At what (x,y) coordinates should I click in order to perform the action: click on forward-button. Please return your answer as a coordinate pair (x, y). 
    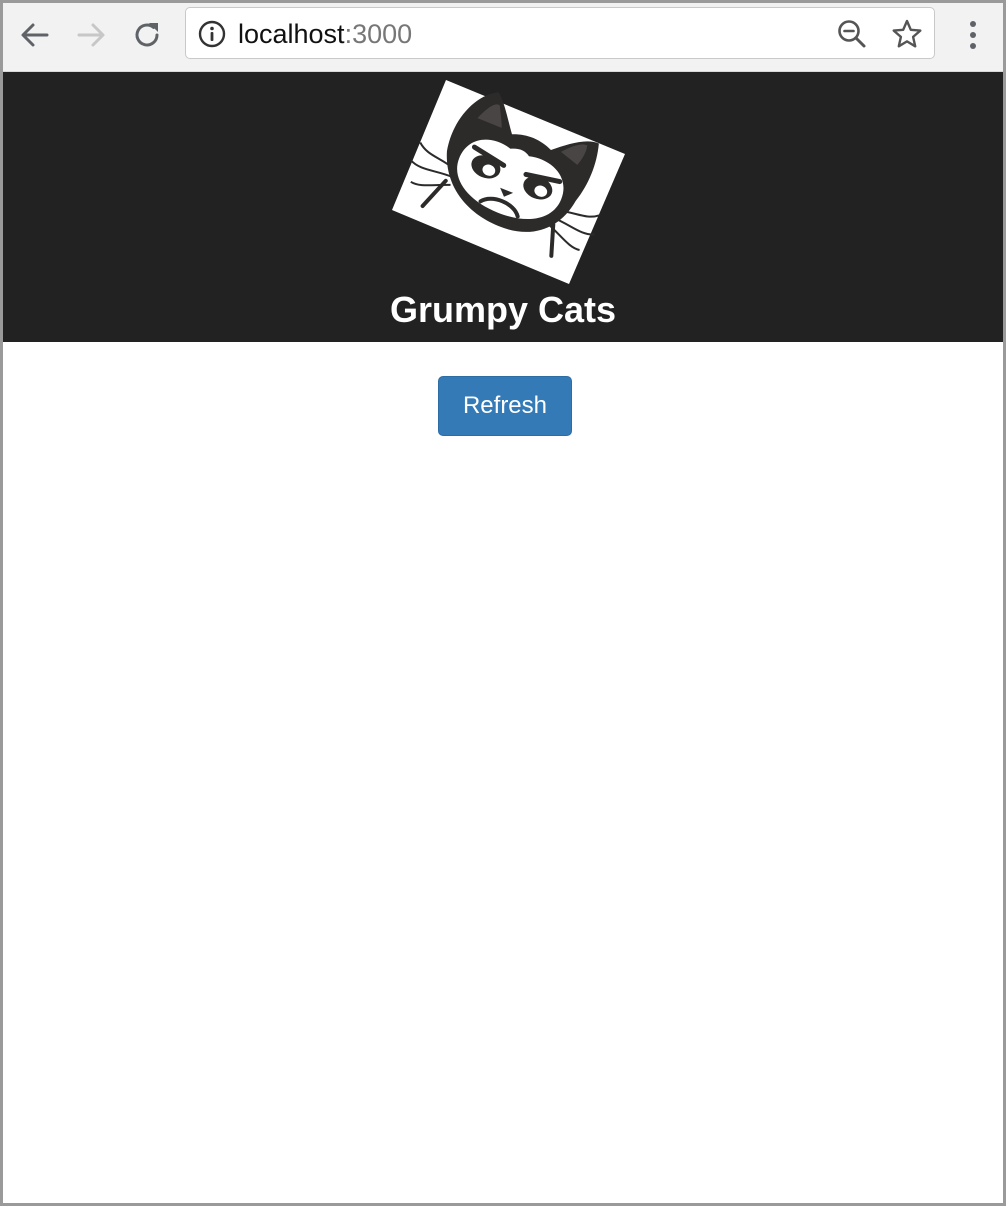
    Looking at the image, I should click on (91, 35).